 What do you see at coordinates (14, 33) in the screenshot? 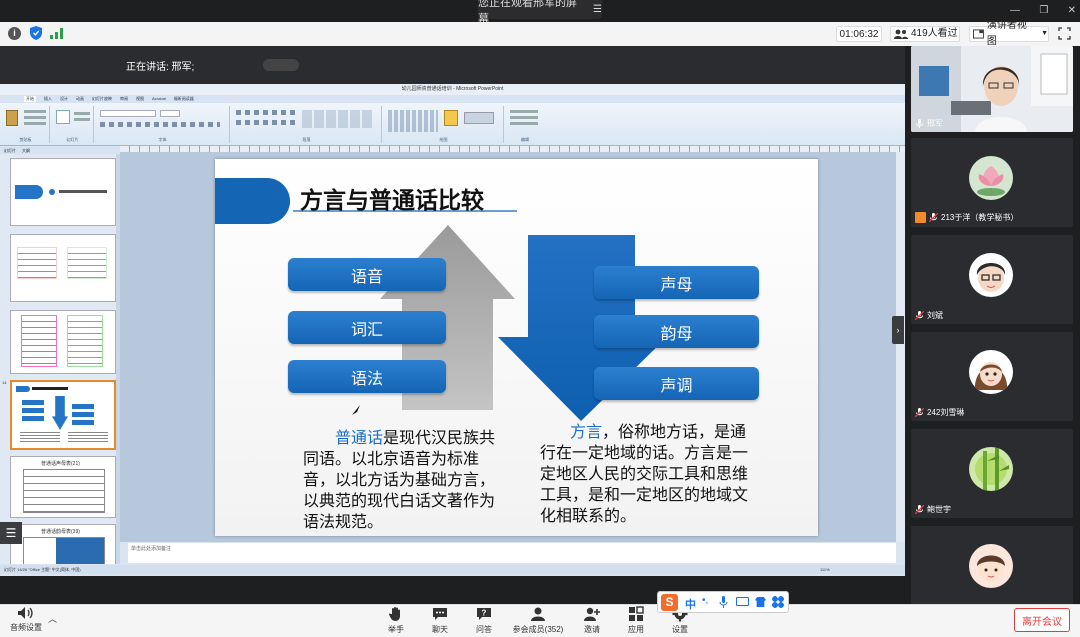
I see `info-icon: i` at bounding box center [14, 33].